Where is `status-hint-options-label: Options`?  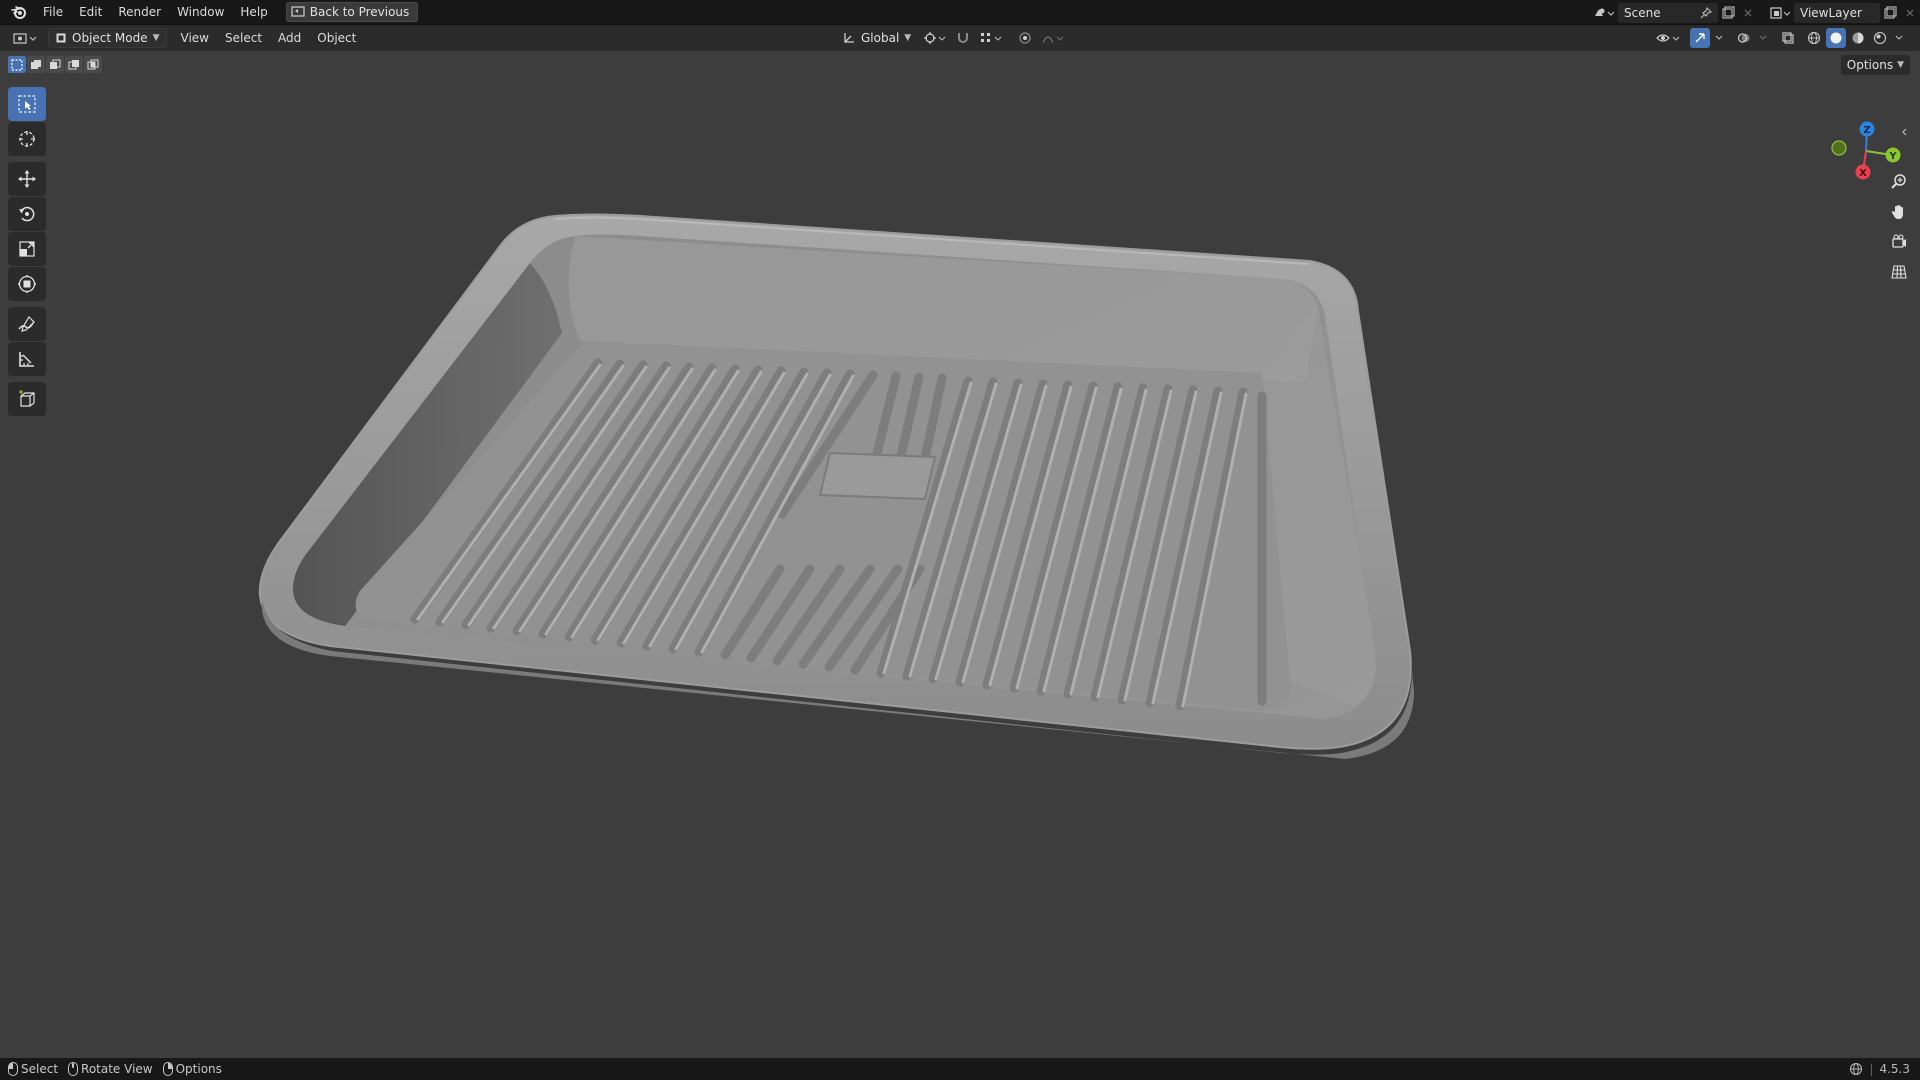
status-hint-options-label: Options is located at coordinates (198, 1069).